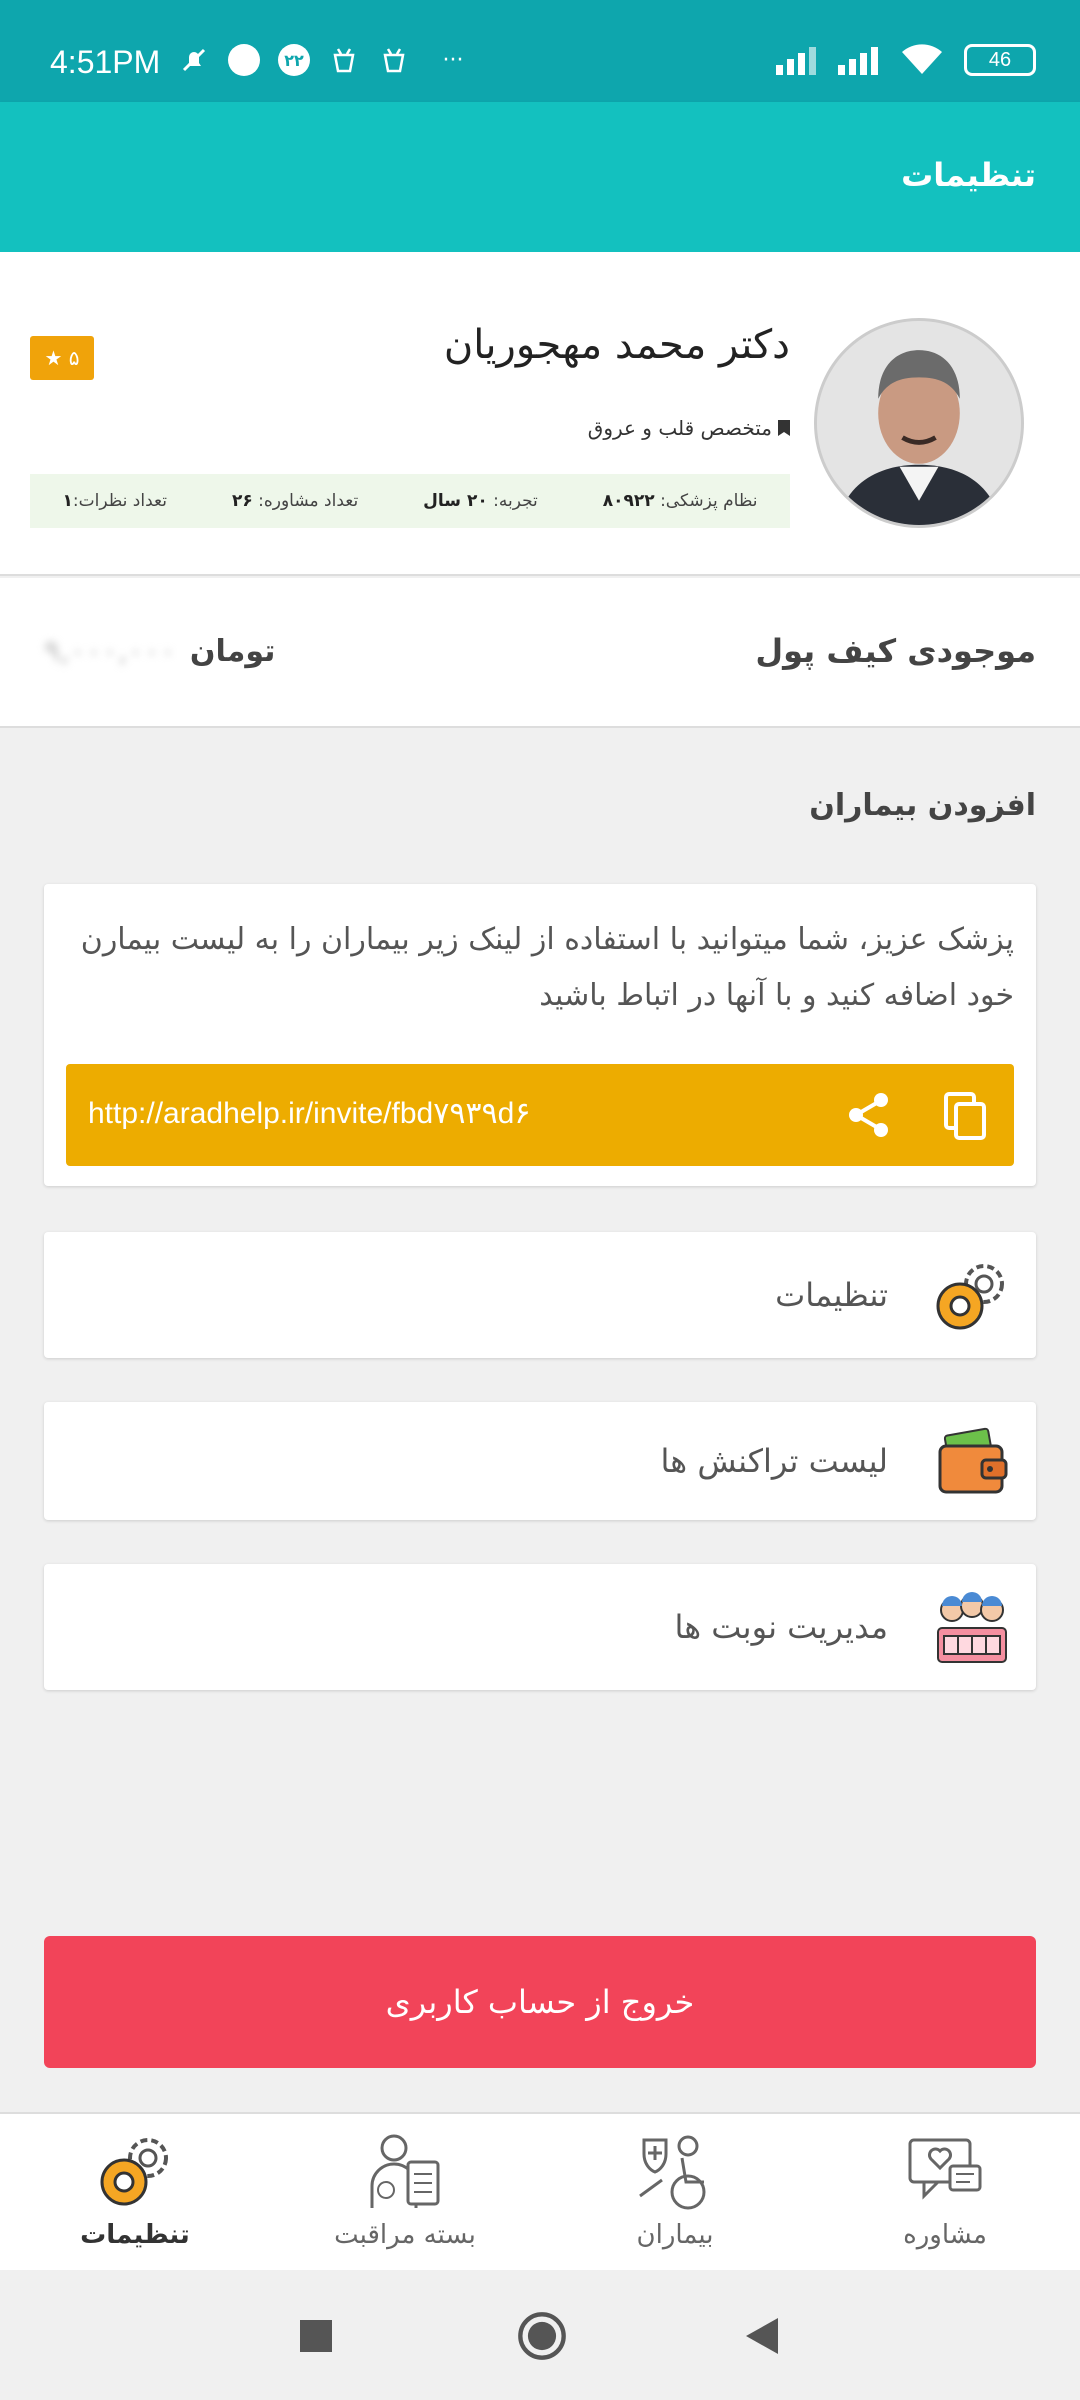  I want to click on specialty: متخصص قلب و عروق, so click(689, 428).